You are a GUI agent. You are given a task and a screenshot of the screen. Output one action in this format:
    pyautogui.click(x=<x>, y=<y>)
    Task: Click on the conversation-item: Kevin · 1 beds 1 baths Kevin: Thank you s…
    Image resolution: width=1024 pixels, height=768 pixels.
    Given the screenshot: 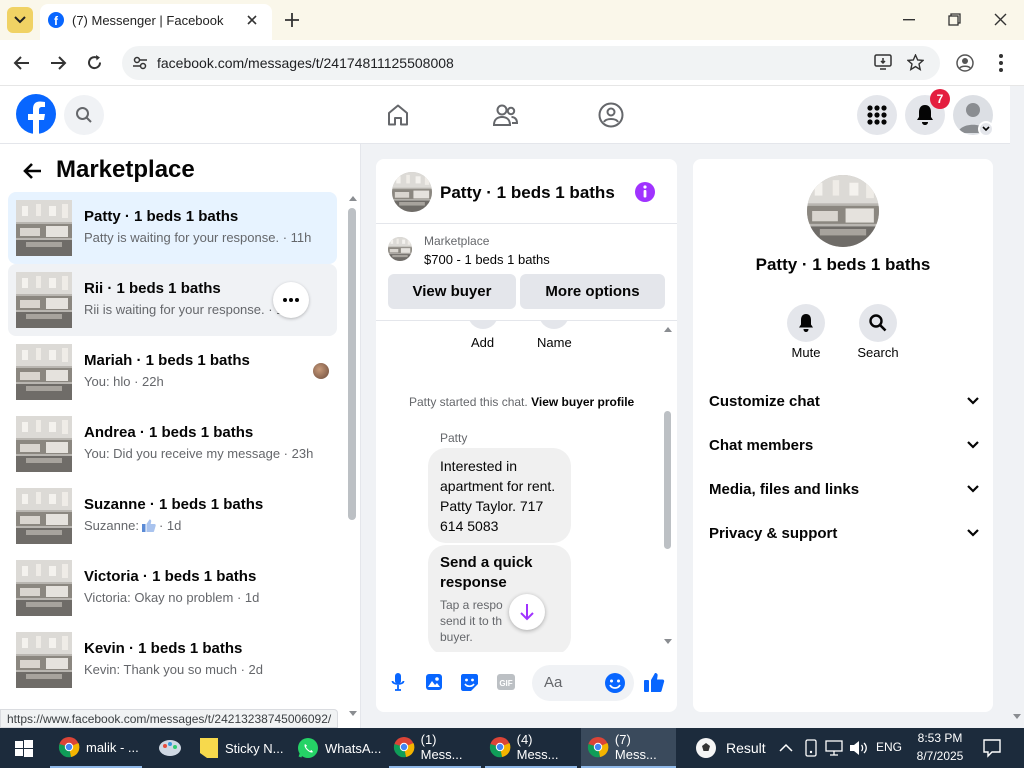 What is the action you would take?
    pyautogui.click(x=172, y=660)
    